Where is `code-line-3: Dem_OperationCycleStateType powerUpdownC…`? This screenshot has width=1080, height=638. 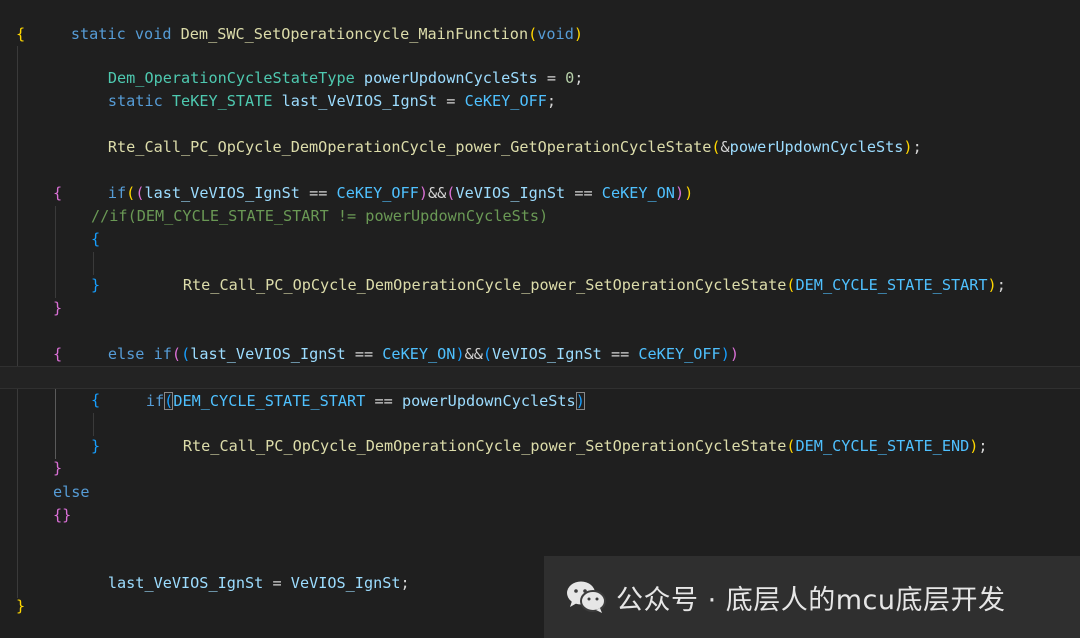
code-line-3: Dem_OperationCycleStateType powerUpdownC… is located at coordinates (540, 65).